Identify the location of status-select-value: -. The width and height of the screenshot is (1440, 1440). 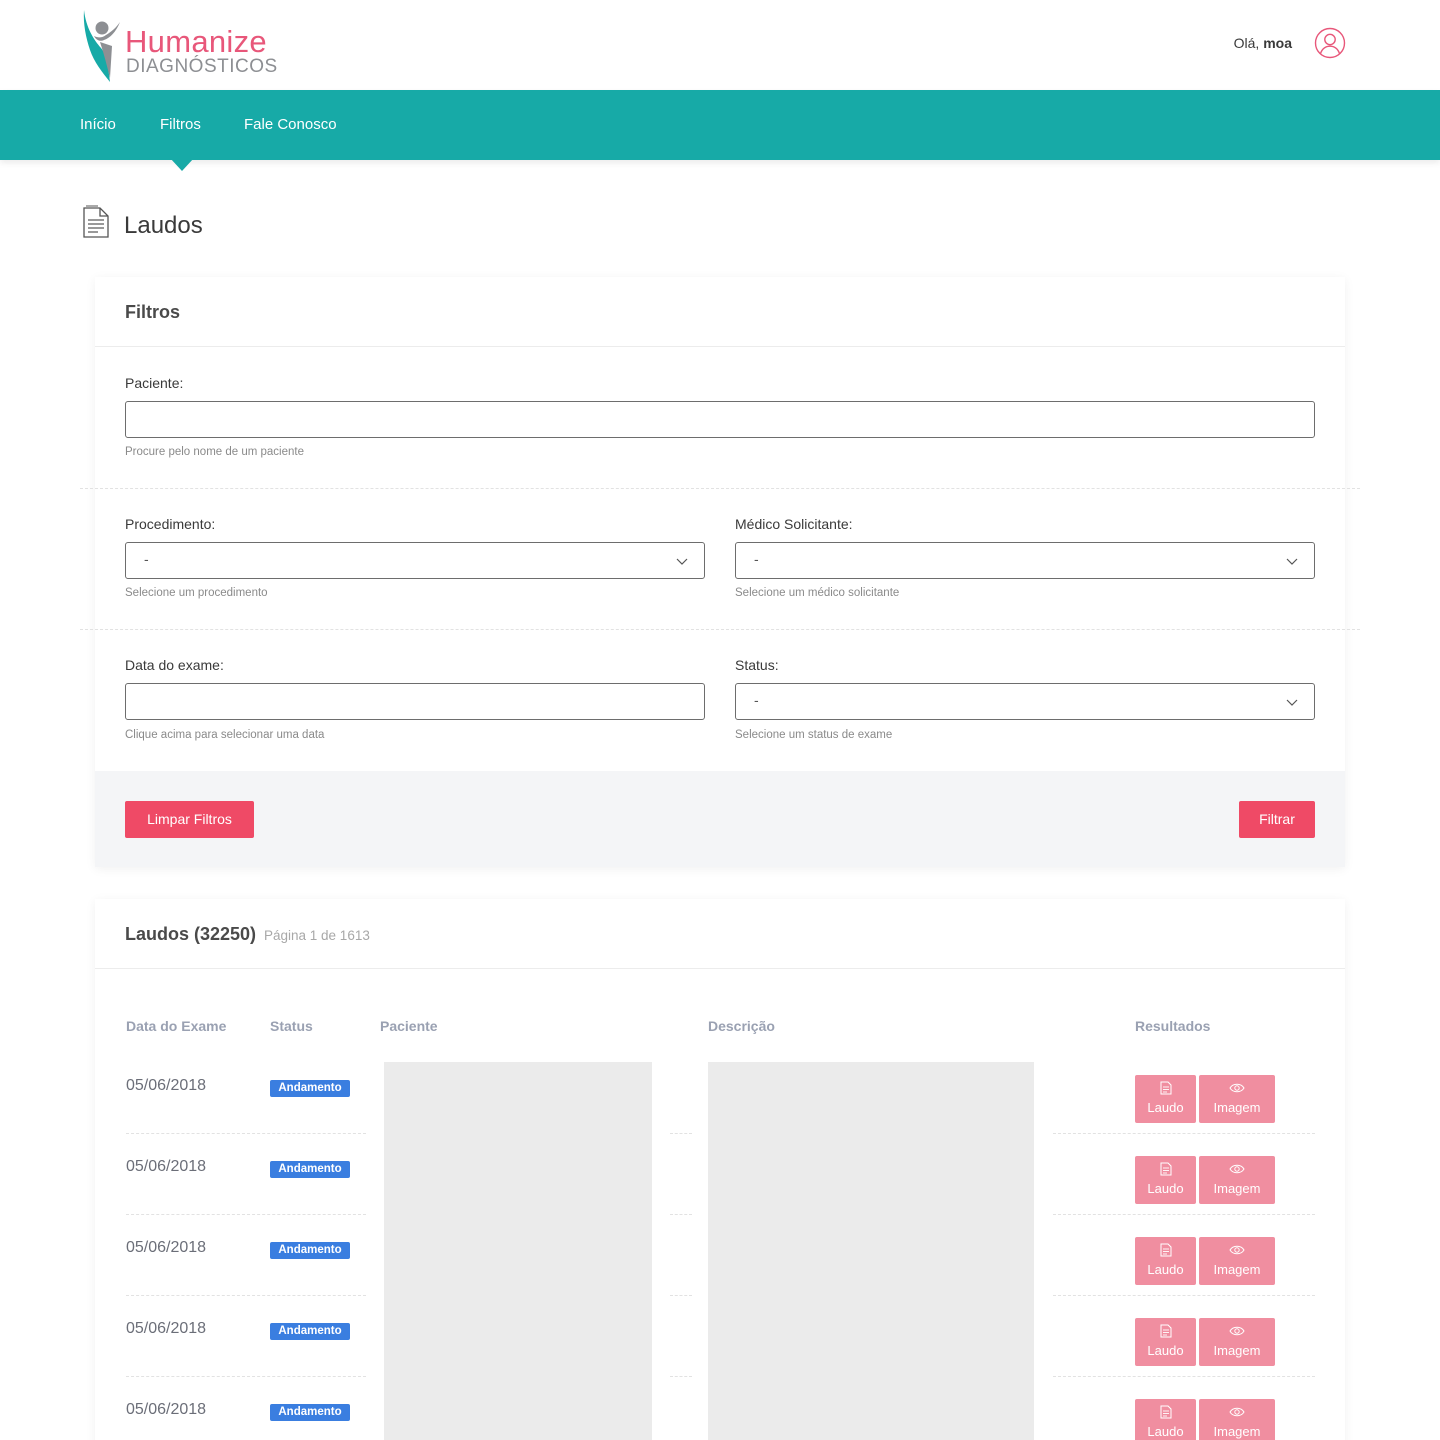
(756, 700).